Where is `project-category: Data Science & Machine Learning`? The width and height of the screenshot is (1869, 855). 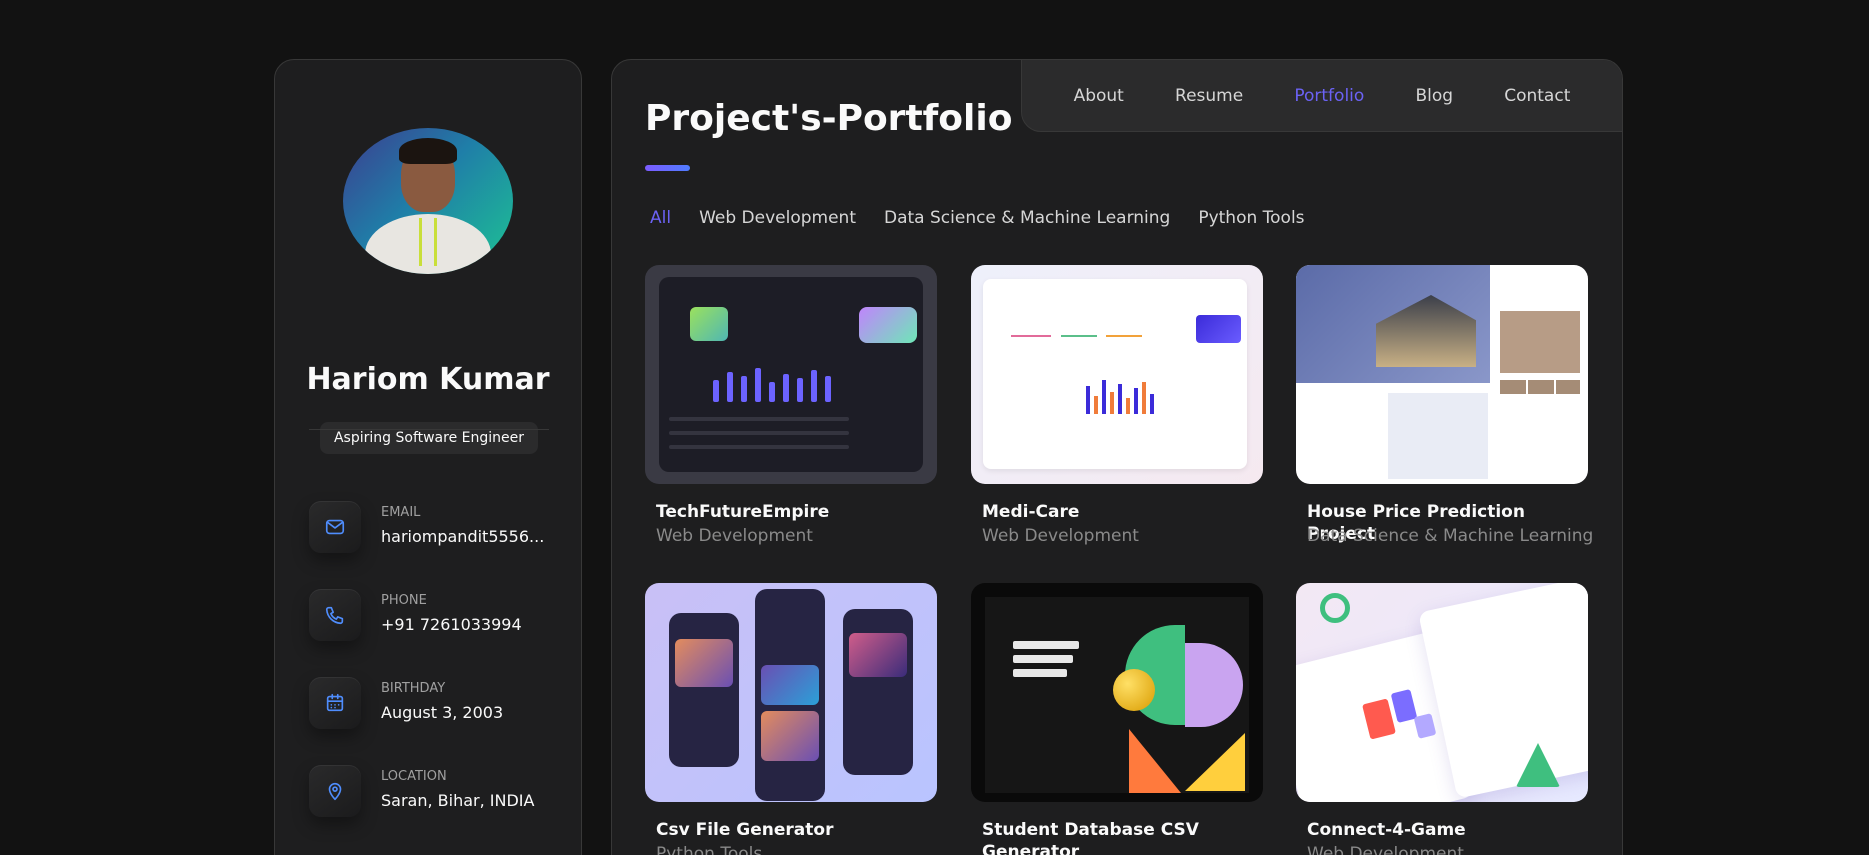 project-category: Data Science & Machine Learning is located at coordinates (1450, 536).